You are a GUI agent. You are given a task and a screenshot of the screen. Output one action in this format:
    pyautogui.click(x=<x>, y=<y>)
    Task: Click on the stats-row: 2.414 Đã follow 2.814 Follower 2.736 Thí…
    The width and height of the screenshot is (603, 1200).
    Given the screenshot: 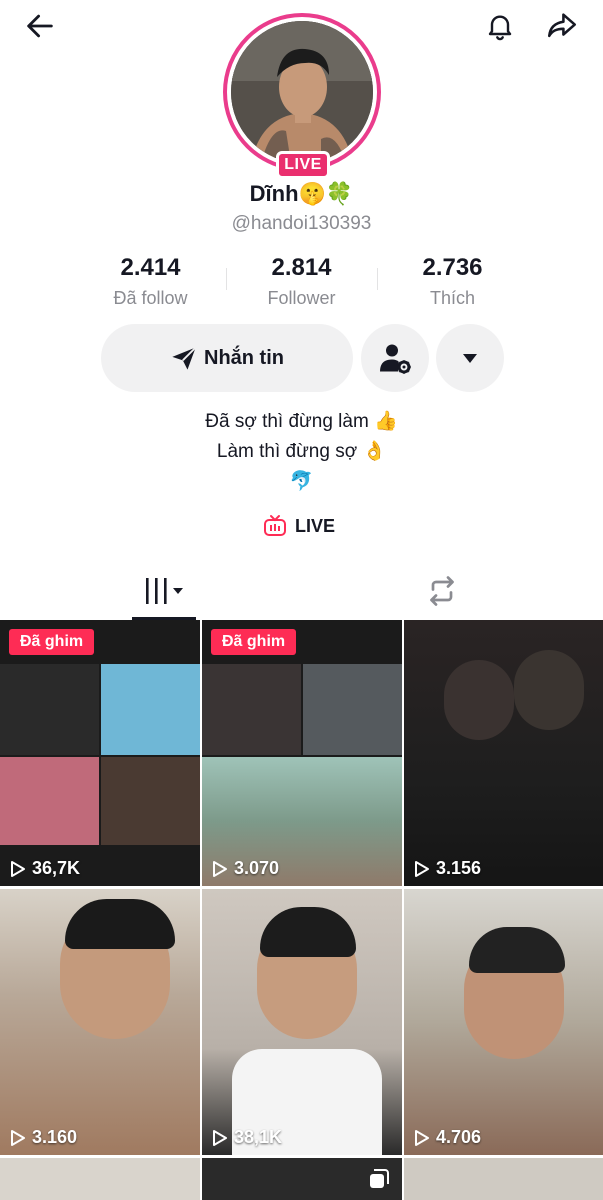 What is the action you would take?
    pyautogui.click(x=301, y=284)
    